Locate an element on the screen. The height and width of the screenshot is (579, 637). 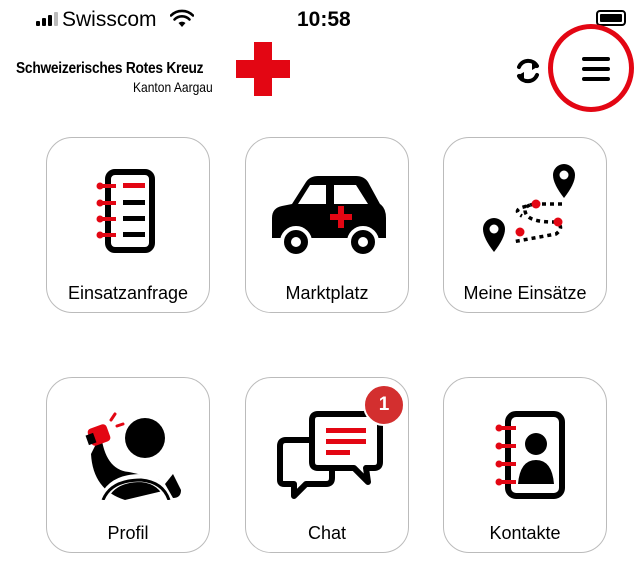
tile-marktplatz: Marktplatz is located at coordinates (327, 225).